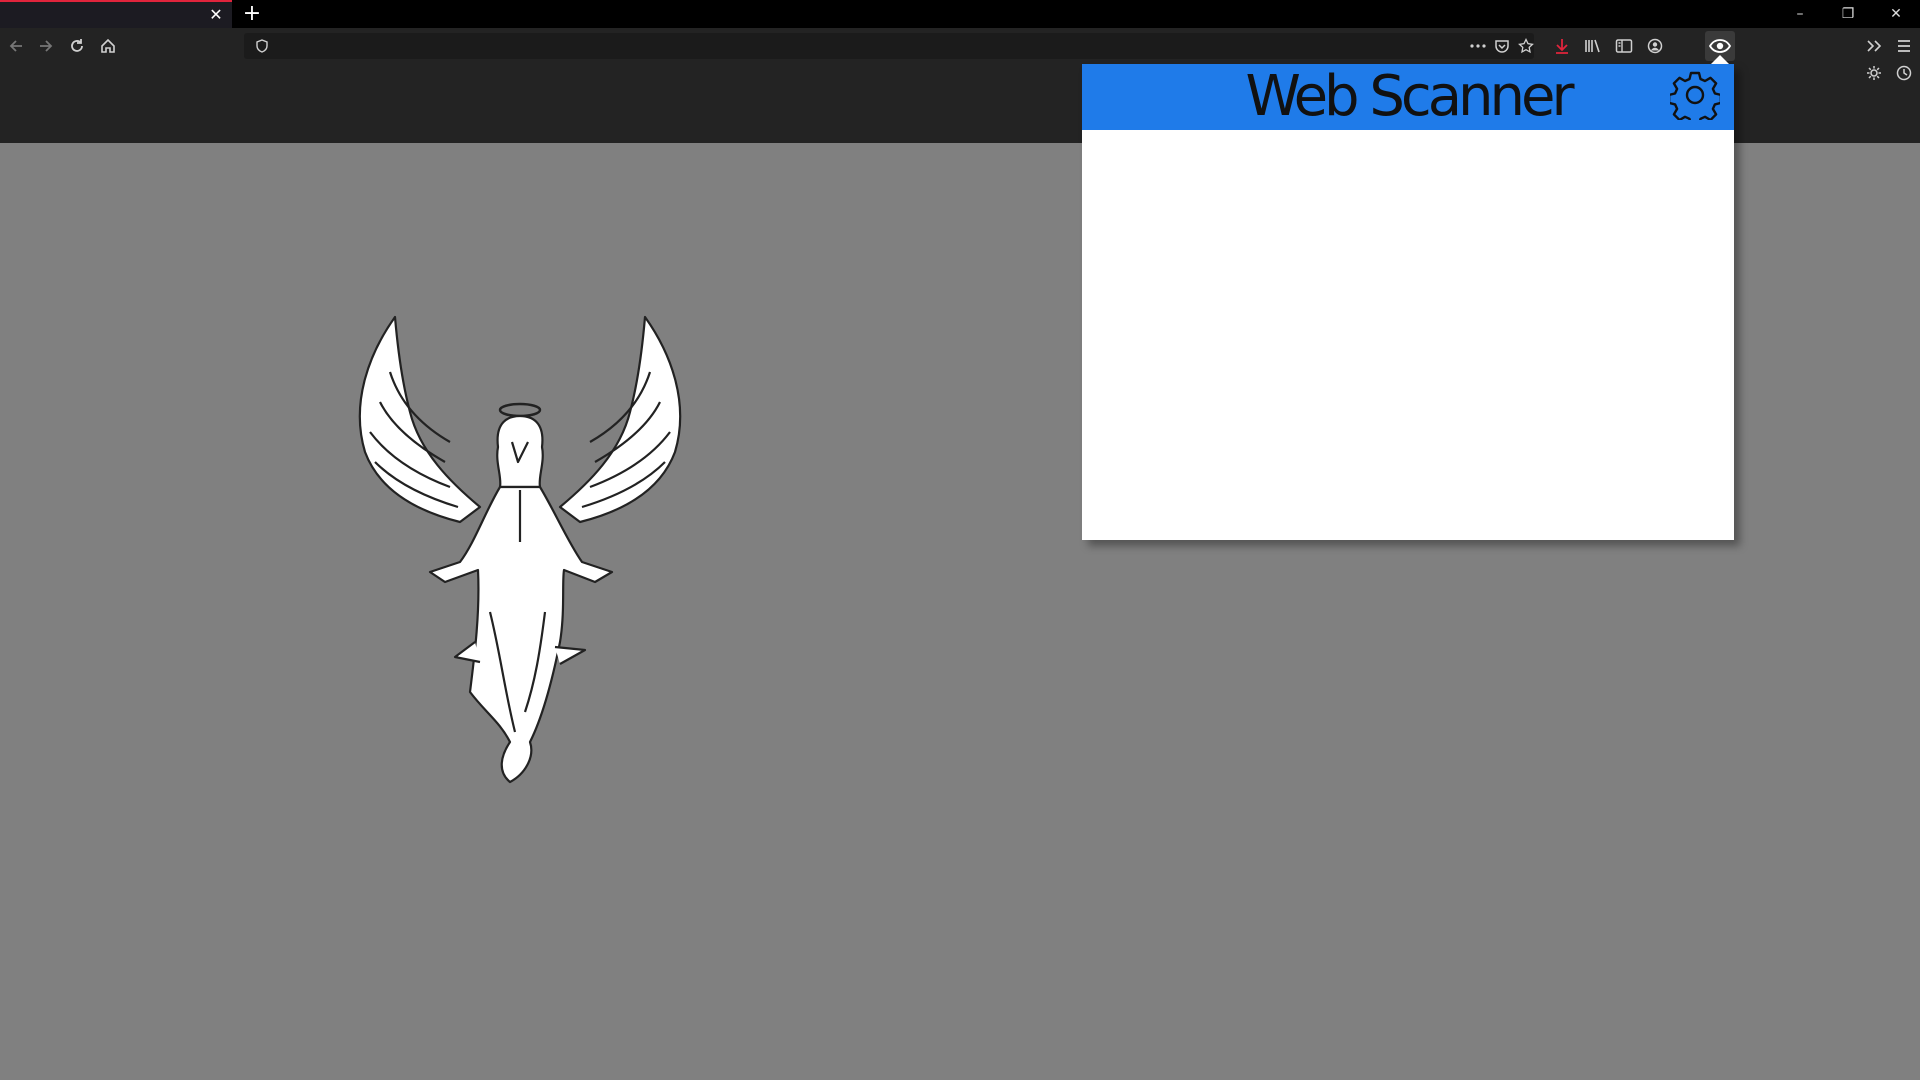  What do you see at coordinates (889, 46) in the screenshot?
I see `url-bar` at bounding box center [889, 46].